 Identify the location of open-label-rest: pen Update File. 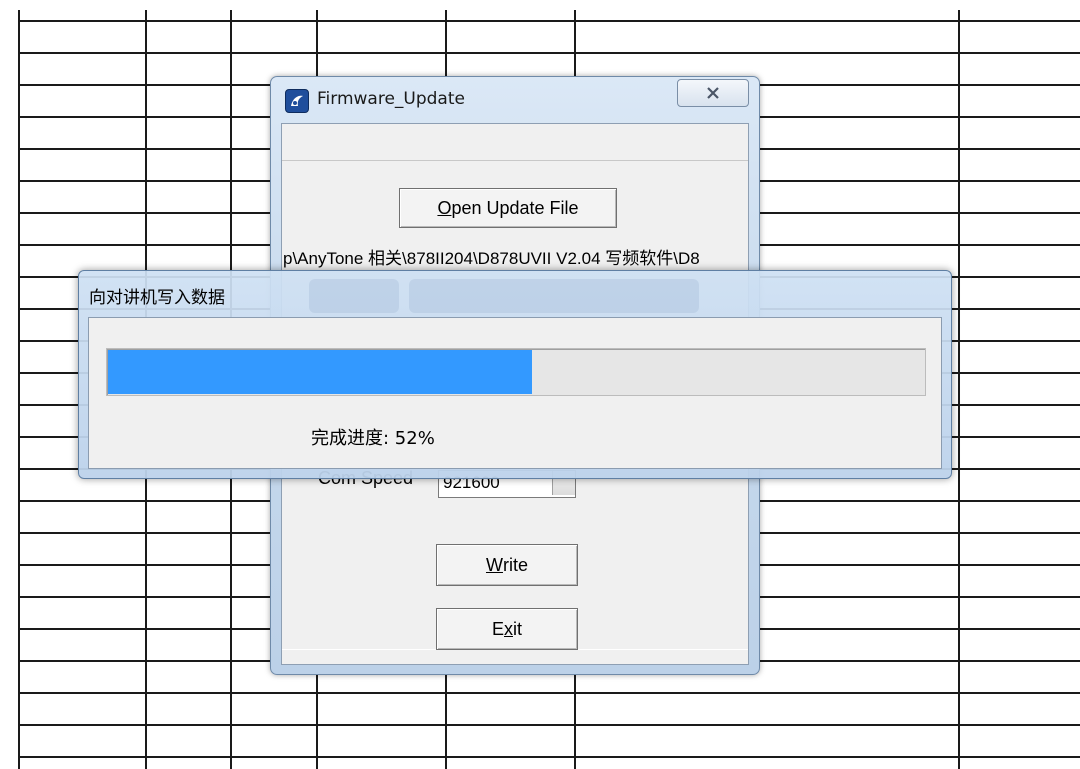
(515, 207).